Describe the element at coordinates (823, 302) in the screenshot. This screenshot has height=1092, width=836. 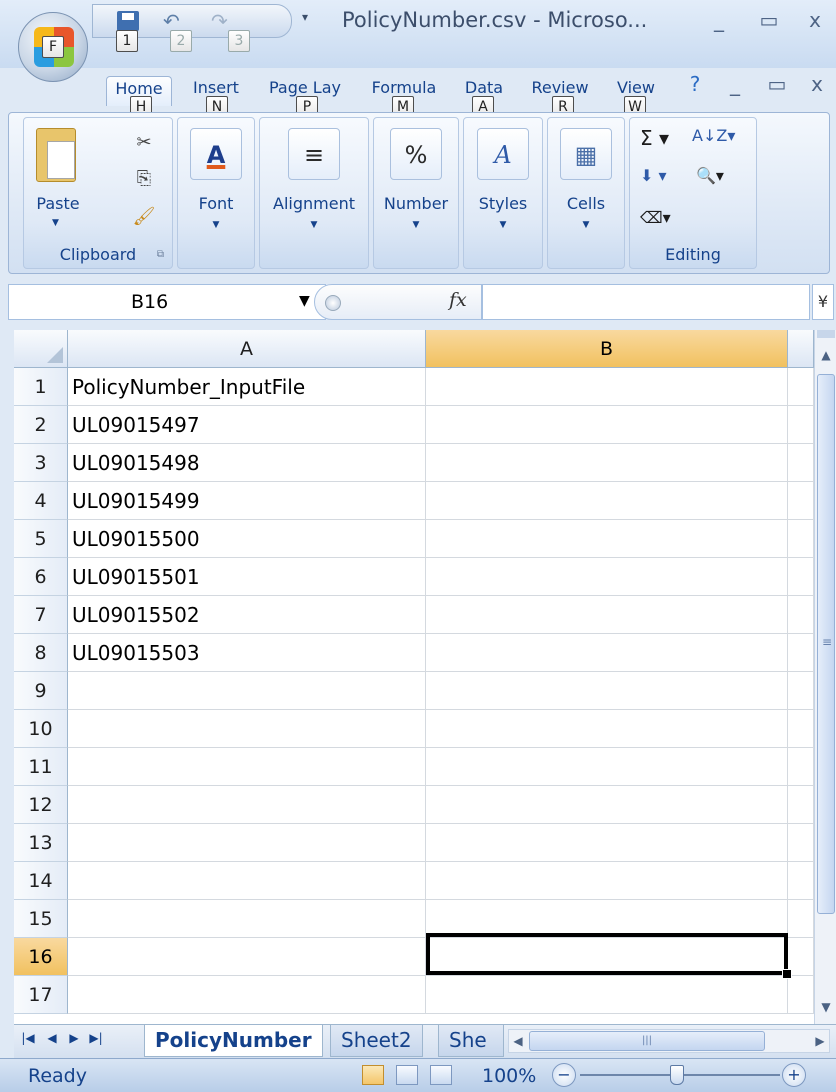
I see `expand-formula-bar-button: ¥` at that location.